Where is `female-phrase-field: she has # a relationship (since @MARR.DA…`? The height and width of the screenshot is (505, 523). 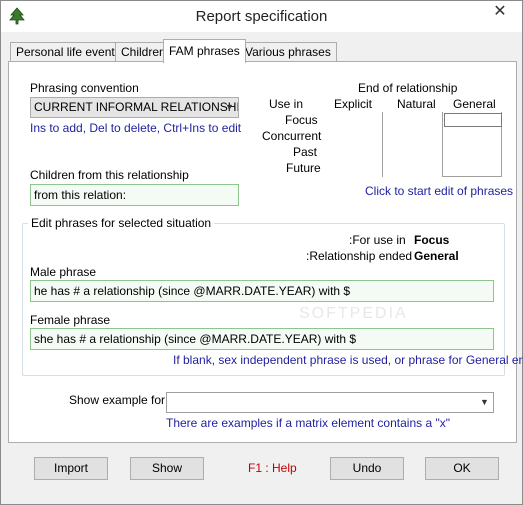 female-phrase-field: she has # a relationship (since @MARR.DA… is located at coordinates (262, 339).